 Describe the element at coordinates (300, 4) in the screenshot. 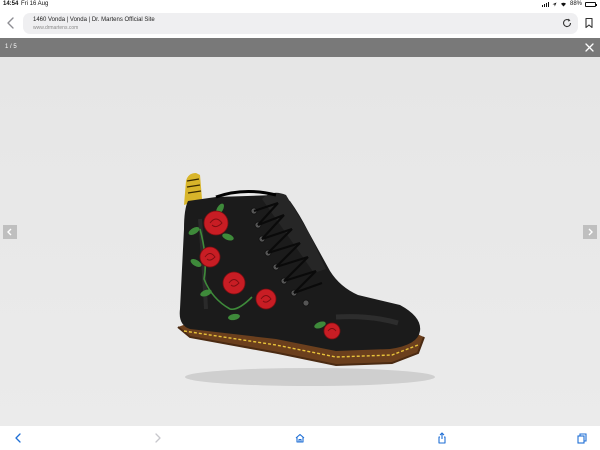

I see `status-bar: 14:54 Fri 16 Aug 88%` at that location.